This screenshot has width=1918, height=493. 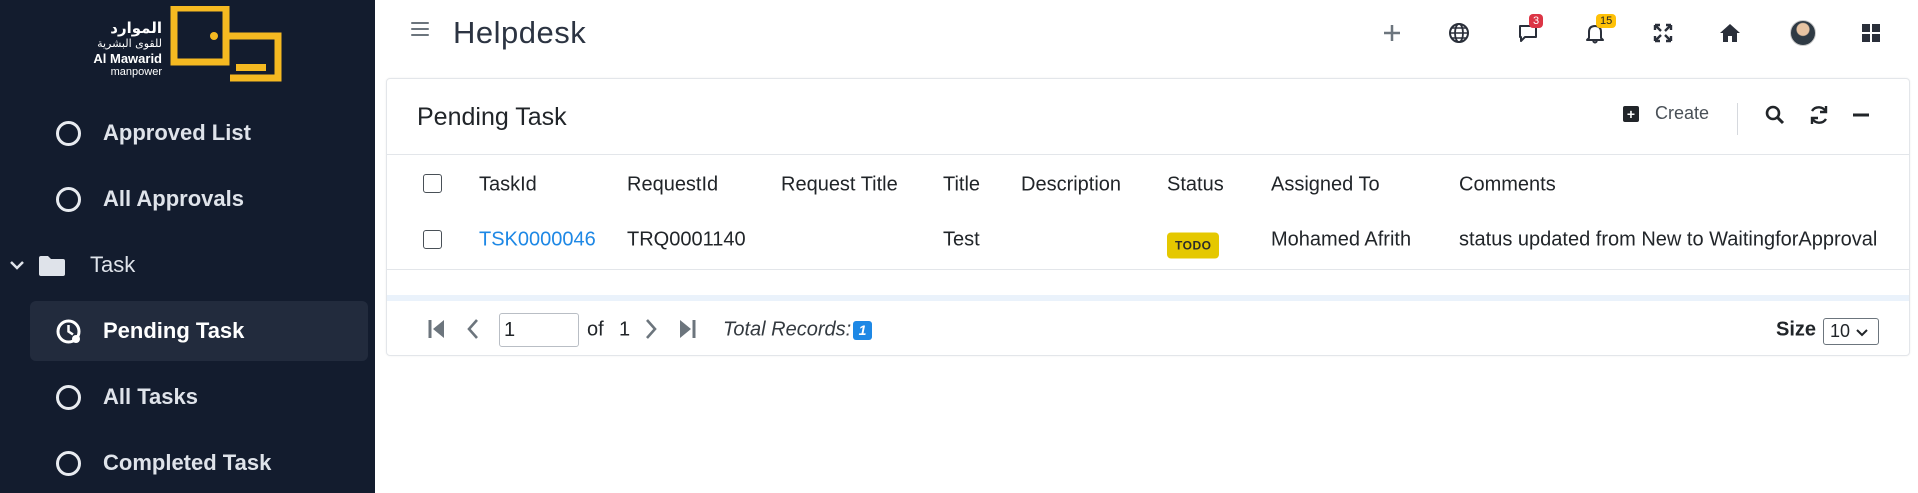 I want to click on sidebar-item-all-approvals: All Approvals, so click(x=199, y=199).